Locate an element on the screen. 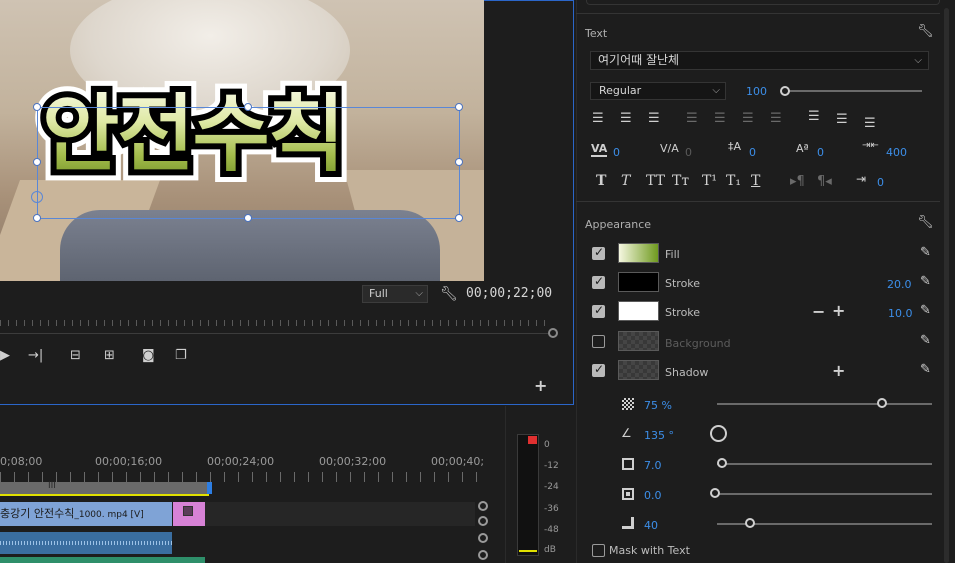 Image resolution: width=955 pixels, height=563 pixels. shadow-size-value: 0.0 is located at coordinates (653, 495).